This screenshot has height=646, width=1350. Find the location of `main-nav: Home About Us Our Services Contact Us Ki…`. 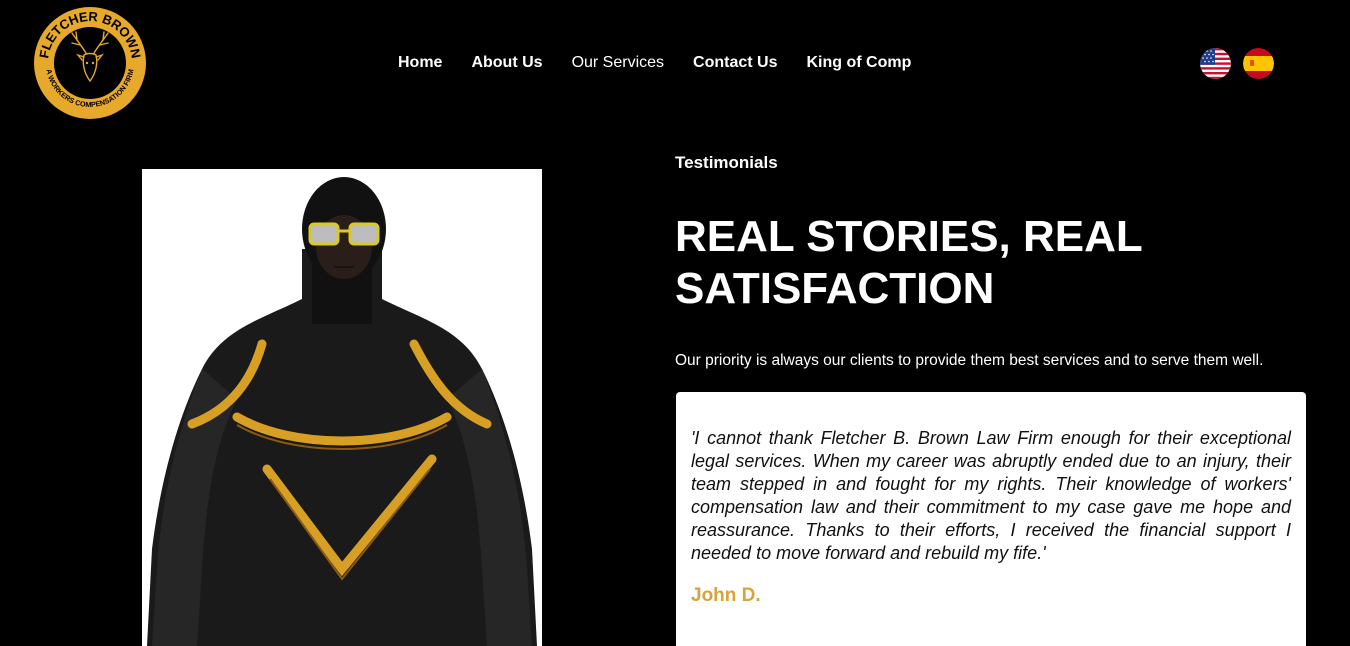

main-nav: Home About Us Our Services Contact Us Ki… is located at coordinates (669, 63).